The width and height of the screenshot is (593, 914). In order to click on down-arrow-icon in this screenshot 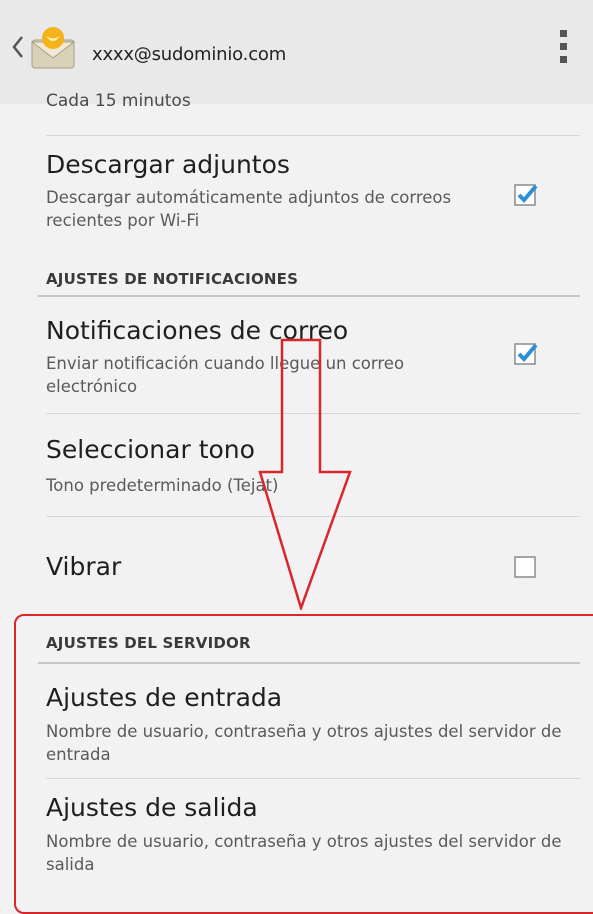, I will do `click(305, 474)`.